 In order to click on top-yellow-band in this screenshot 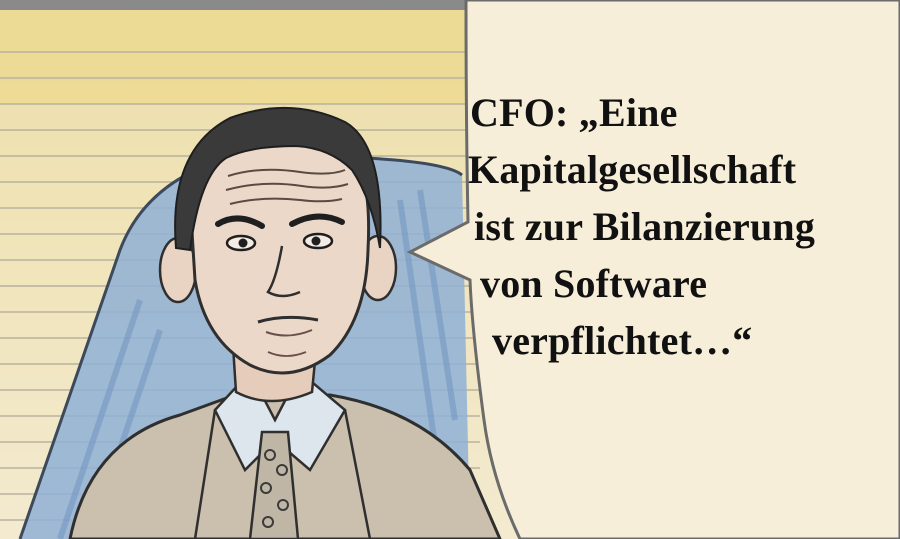, I will do `click(240, 57)`.